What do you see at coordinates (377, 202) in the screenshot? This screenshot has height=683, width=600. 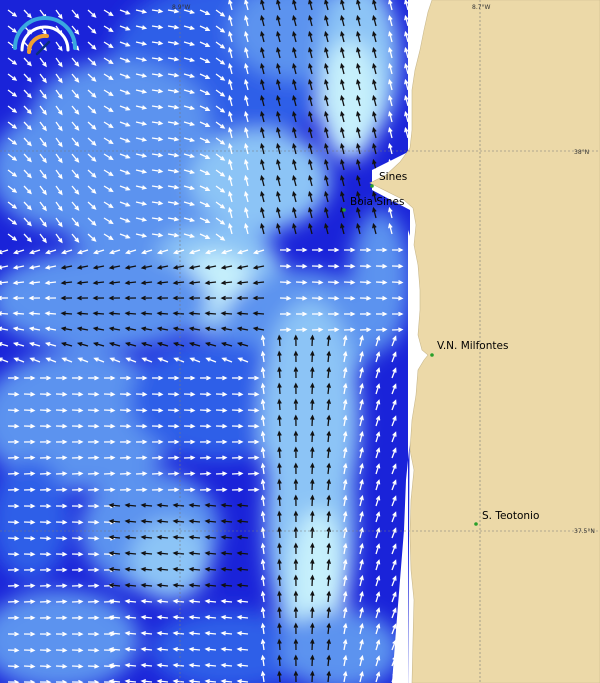 I see `place-label: Boia Sines` at bounding box center [377, 202].